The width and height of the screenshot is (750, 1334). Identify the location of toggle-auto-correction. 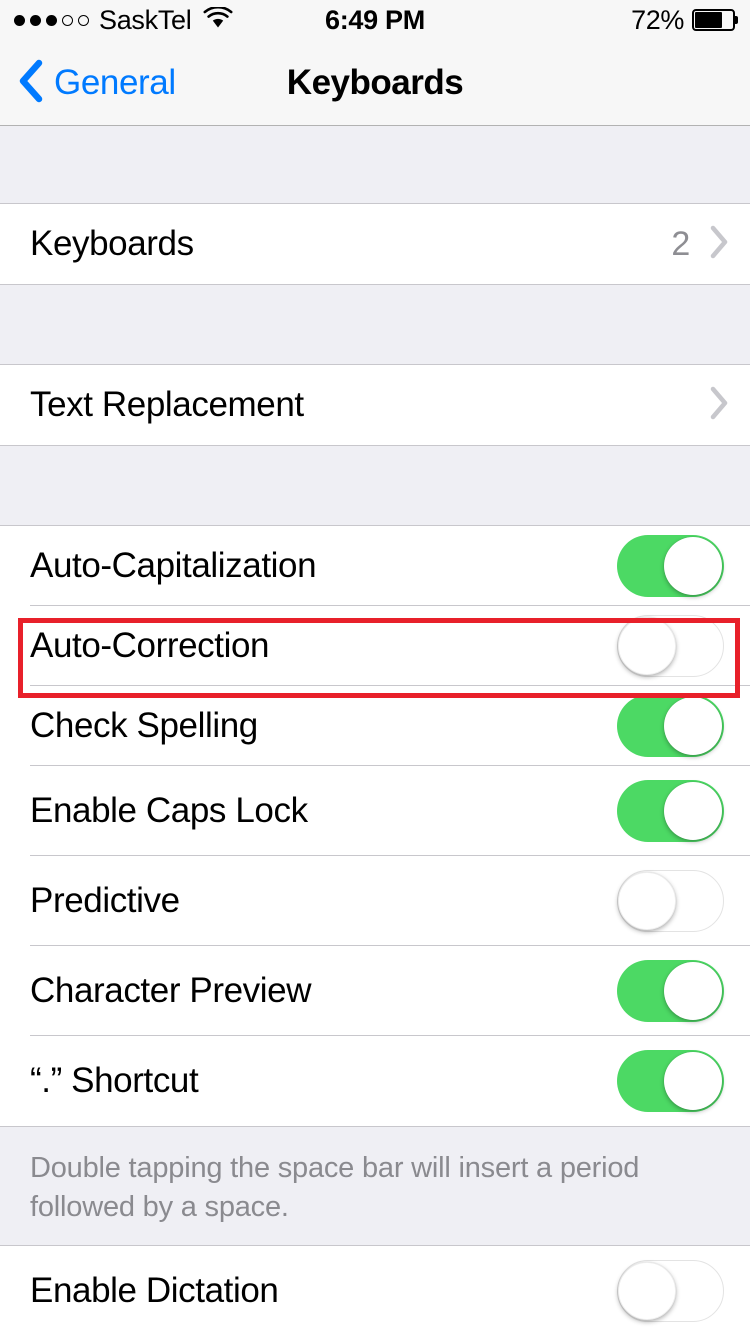
(670, 646).